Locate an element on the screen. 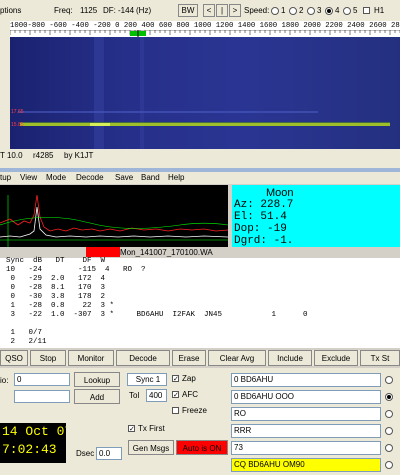  zap-label: Zap is located at coordinates (189, 378).